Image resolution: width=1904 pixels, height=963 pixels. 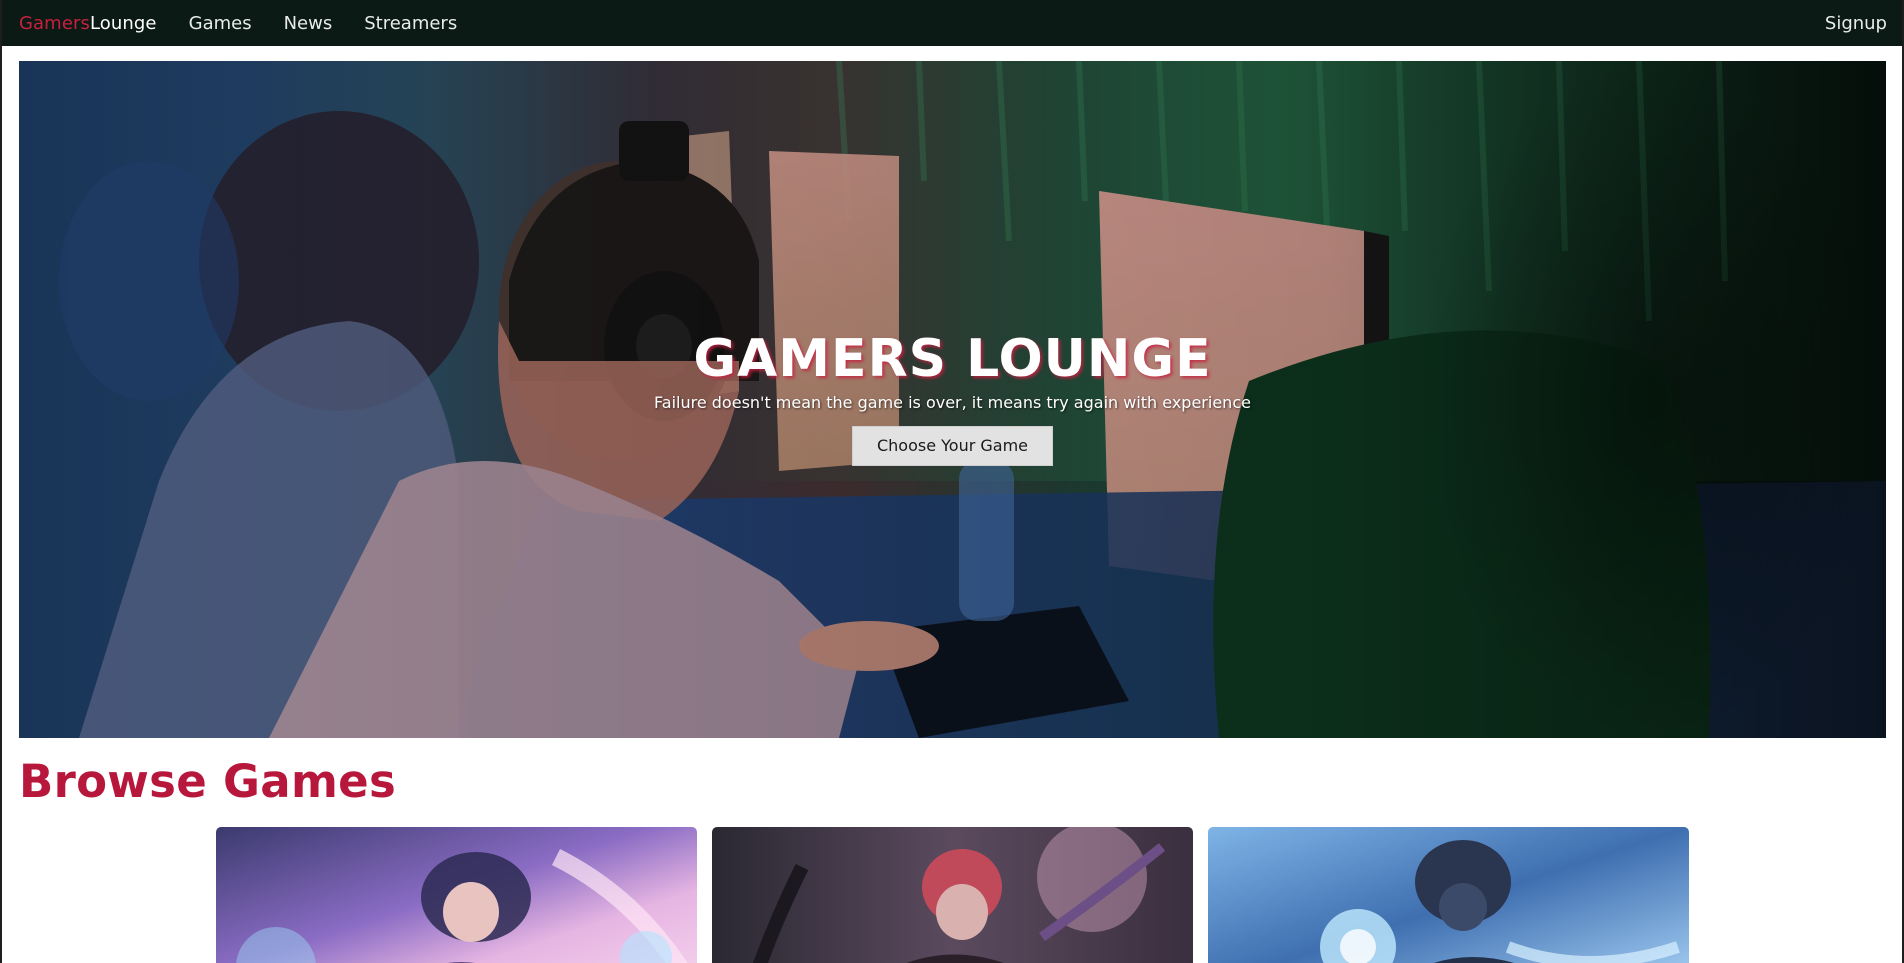 What do you see at coordinates (220, 23) in the screenshot?
I see `nav-link-games: Games` at bounding box center [220, 23].